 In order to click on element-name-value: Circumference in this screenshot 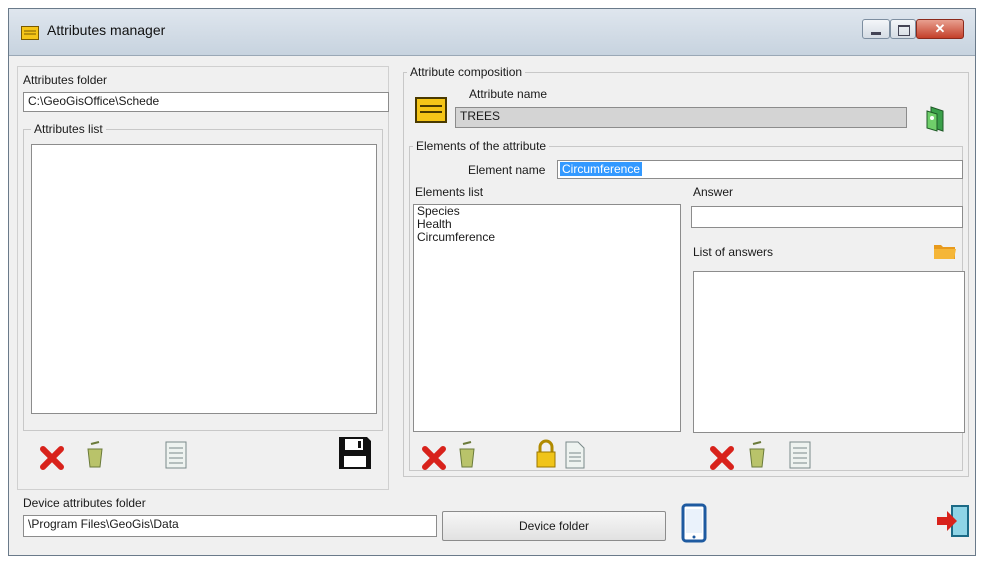, I will do `click(601, 169)`.